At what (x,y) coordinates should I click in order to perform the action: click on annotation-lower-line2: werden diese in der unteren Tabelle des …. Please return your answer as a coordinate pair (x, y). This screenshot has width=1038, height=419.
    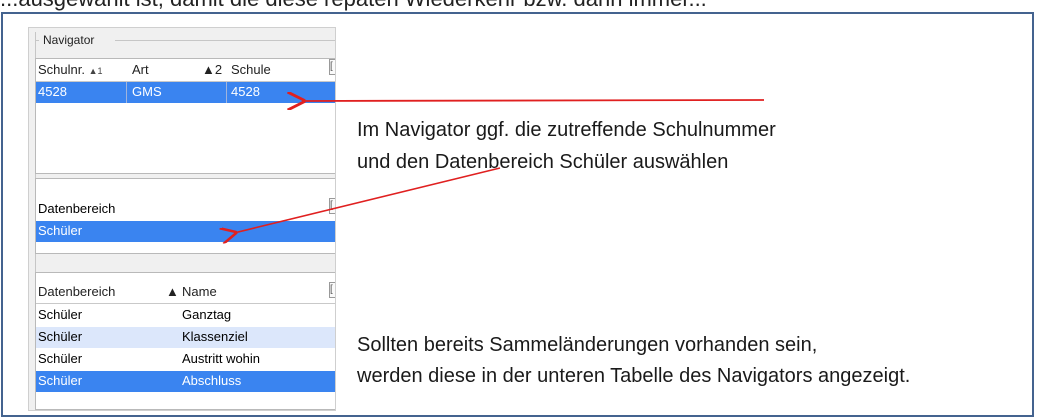
    Looking at the image, I should click on (634, 376).